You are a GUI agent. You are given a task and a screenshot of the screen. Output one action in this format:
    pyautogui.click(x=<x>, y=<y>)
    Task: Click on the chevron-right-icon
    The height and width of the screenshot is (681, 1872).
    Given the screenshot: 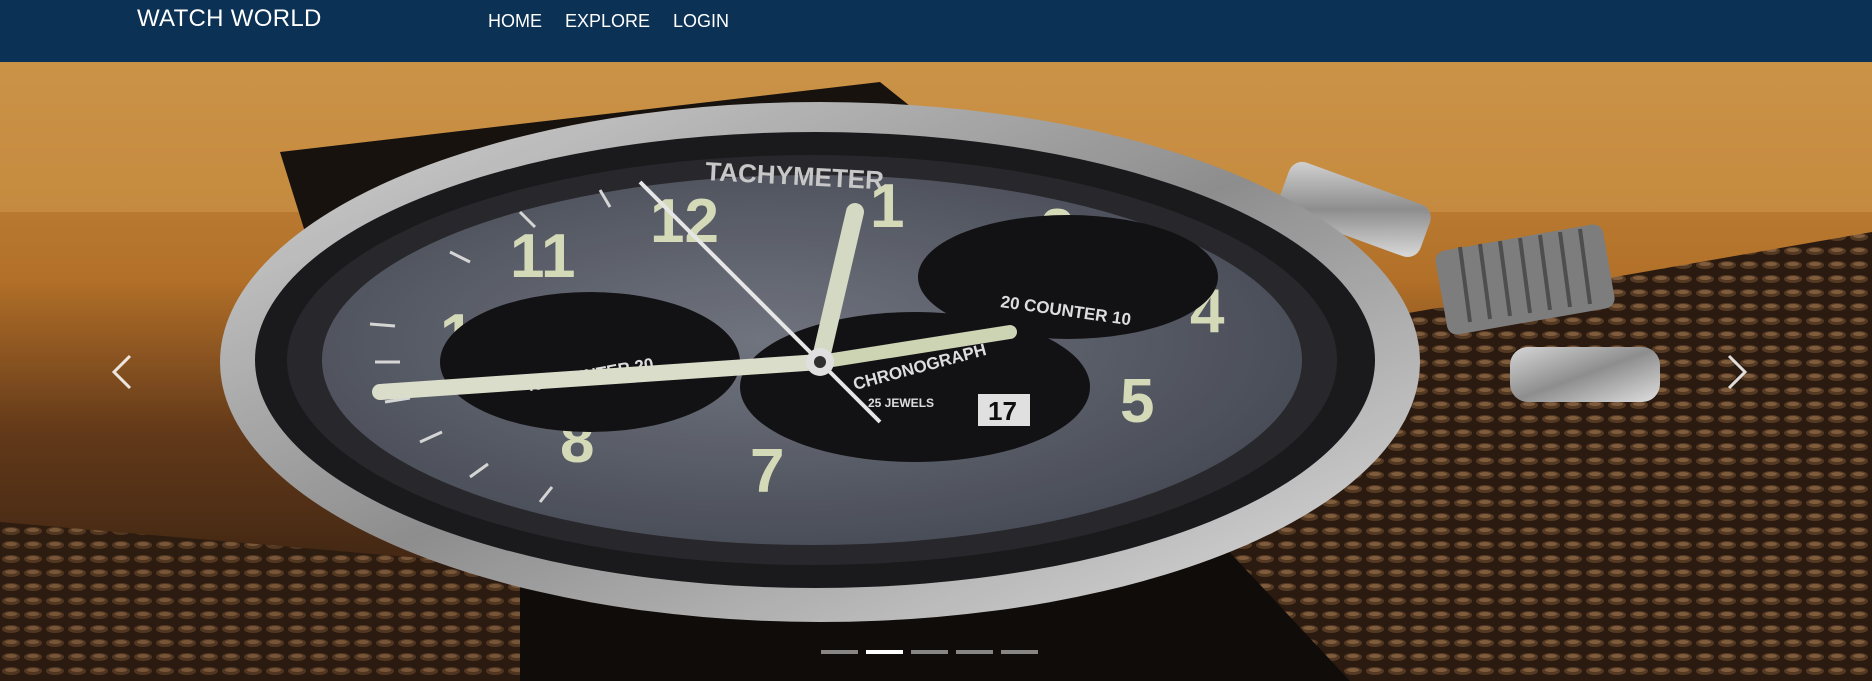 What is the action you would take?
    pyautogui.click(x=1737, y=372)
    